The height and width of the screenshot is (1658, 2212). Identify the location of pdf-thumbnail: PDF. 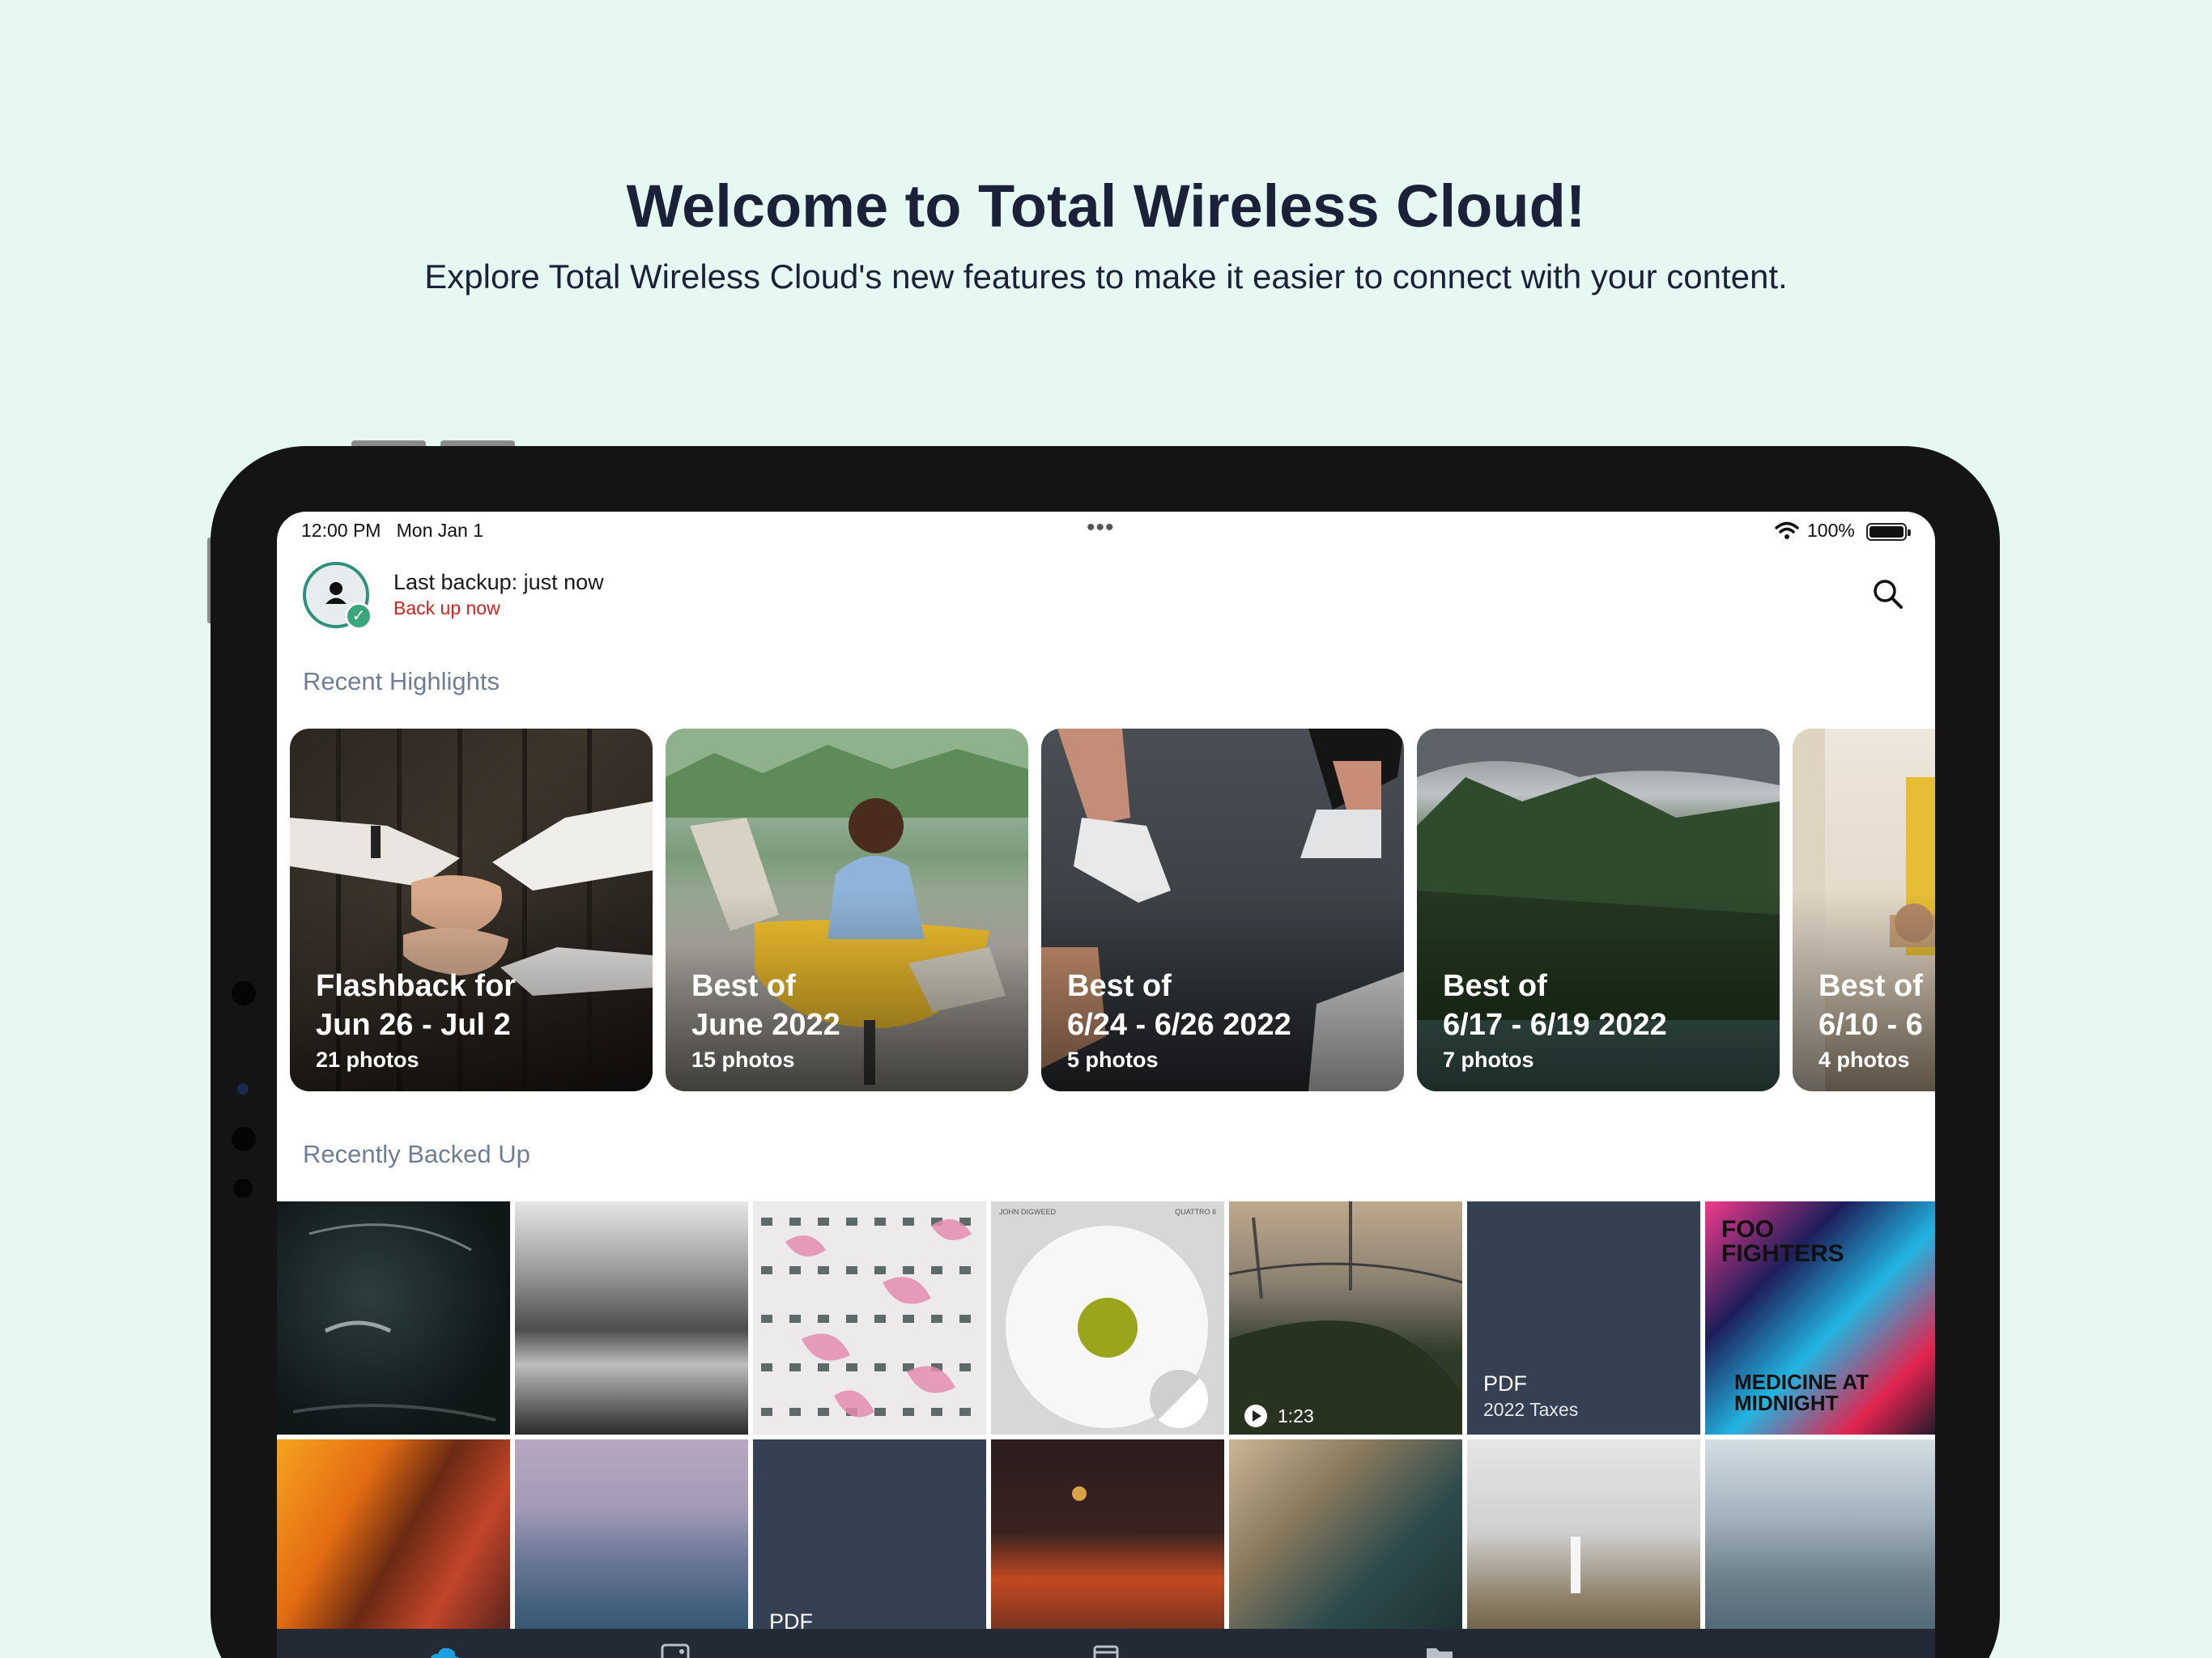
(869, 1548).